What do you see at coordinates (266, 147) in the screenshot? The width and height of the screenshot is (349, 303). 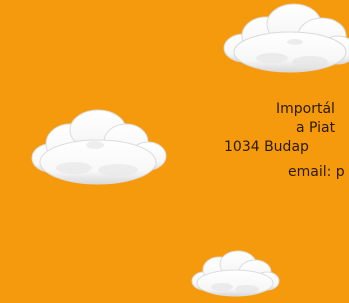 I see `city-address: 1034 Budap` at bounding box center [266, 147].